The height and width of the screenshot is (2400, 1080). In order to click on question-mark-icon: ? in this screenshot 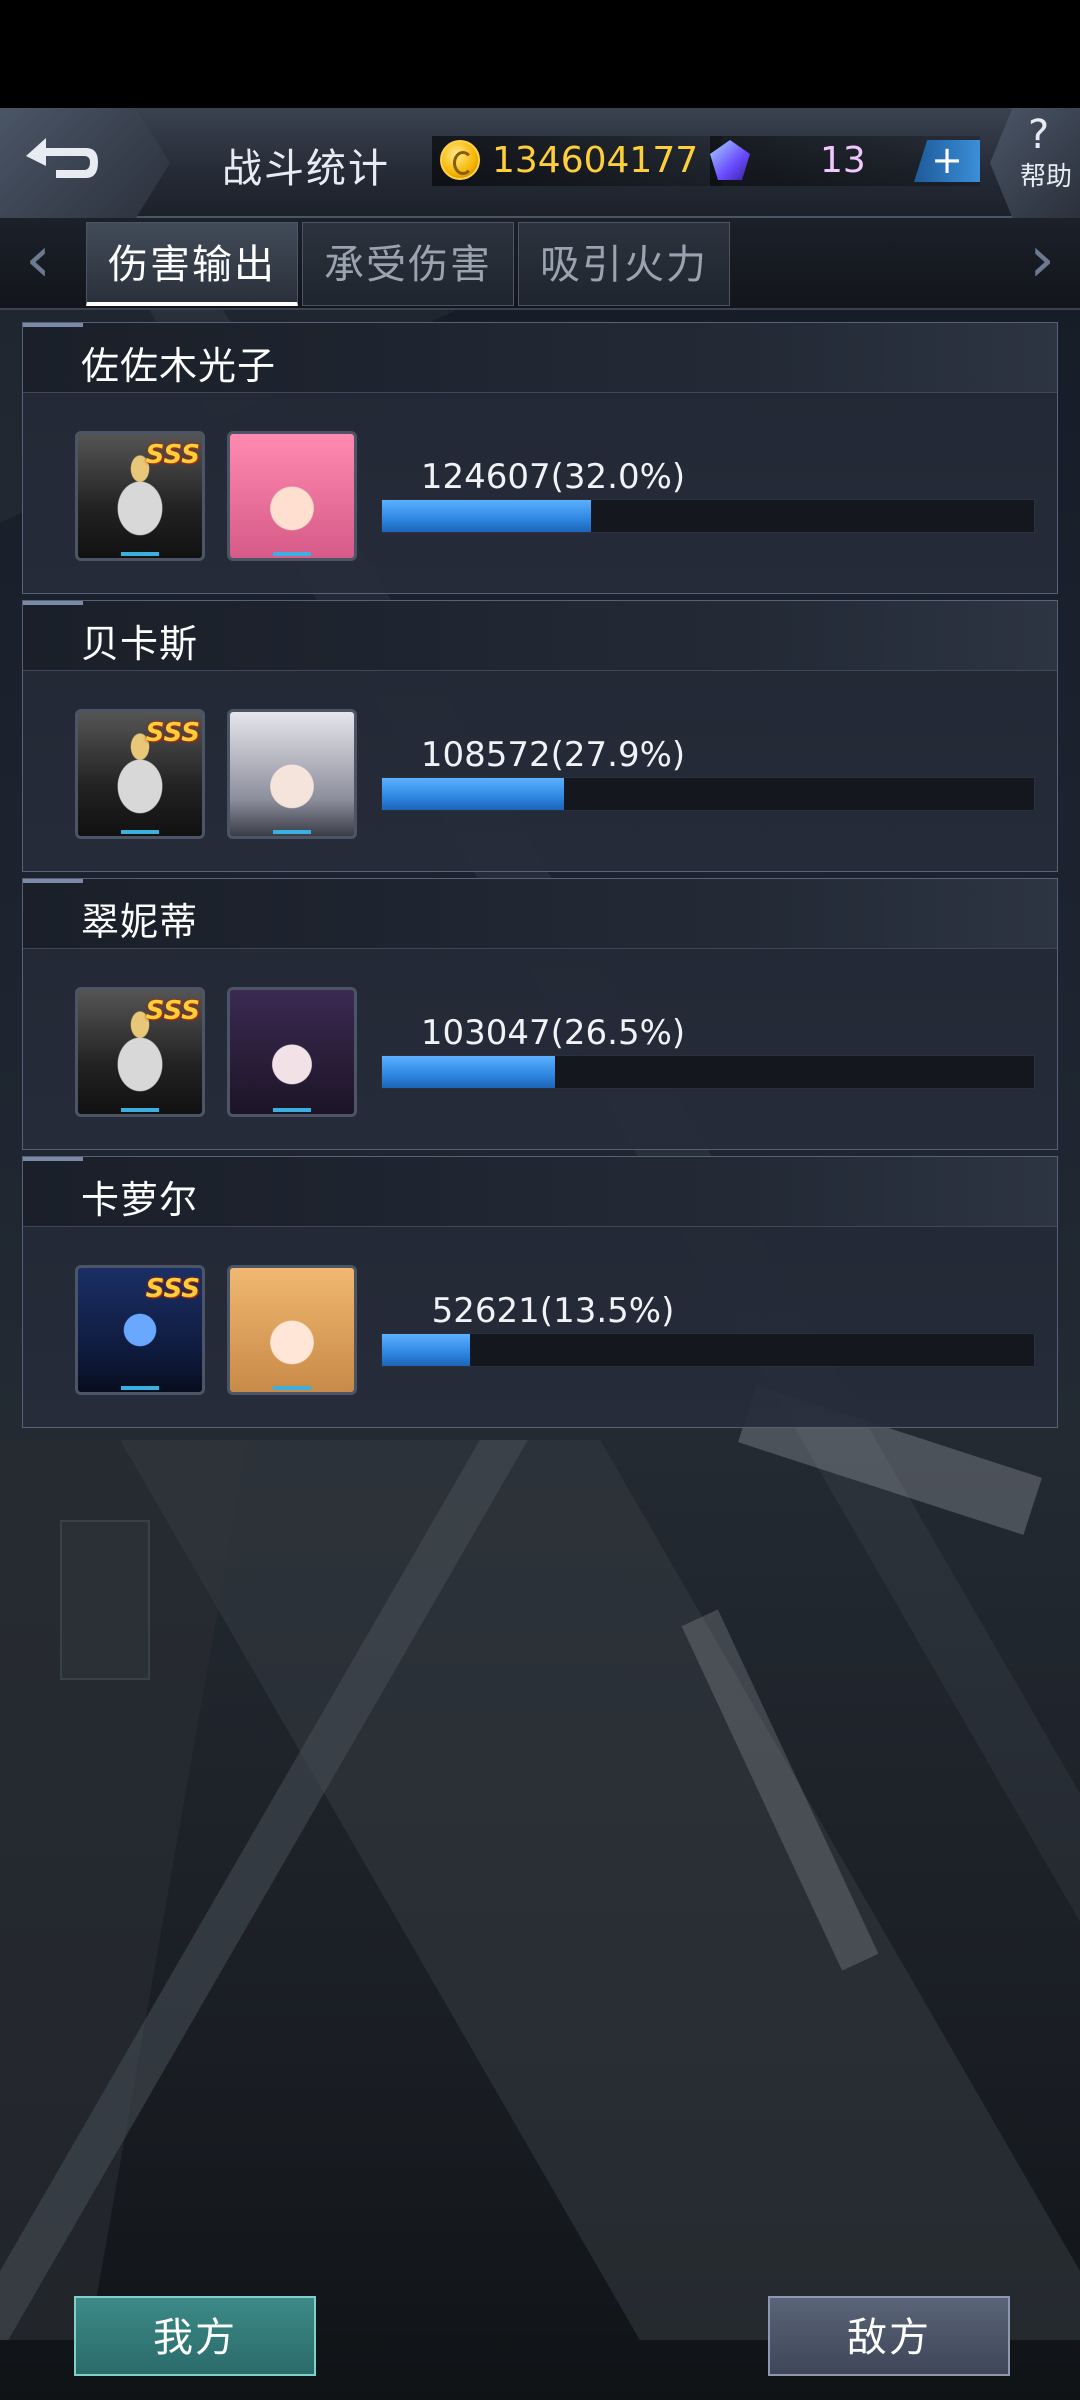, I will do `click(1039, 135)`.